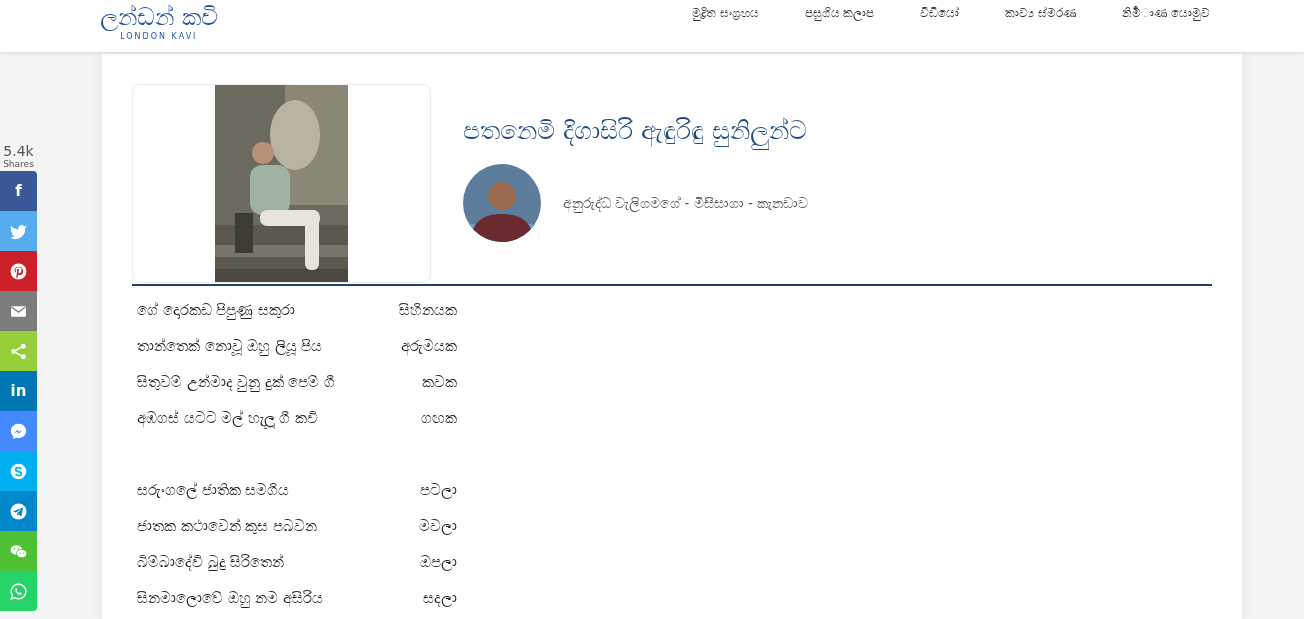 The width and height of the screenshot is (1304, 619). I want to click on pinterest-share-button, so click(18, 271).